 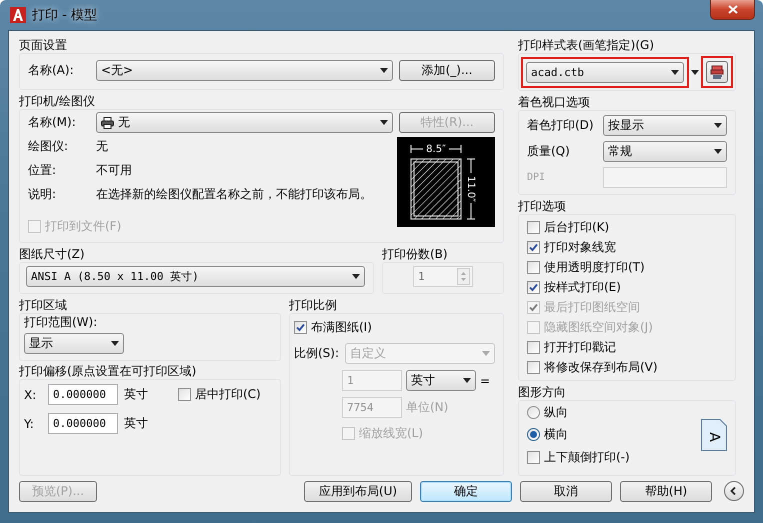 What do you see at coordinates (195, 276) in the screenshot?
I see `dropdown: ANSI A (8.50 x 11.00 英寸)` at bounding box center [195, 276].